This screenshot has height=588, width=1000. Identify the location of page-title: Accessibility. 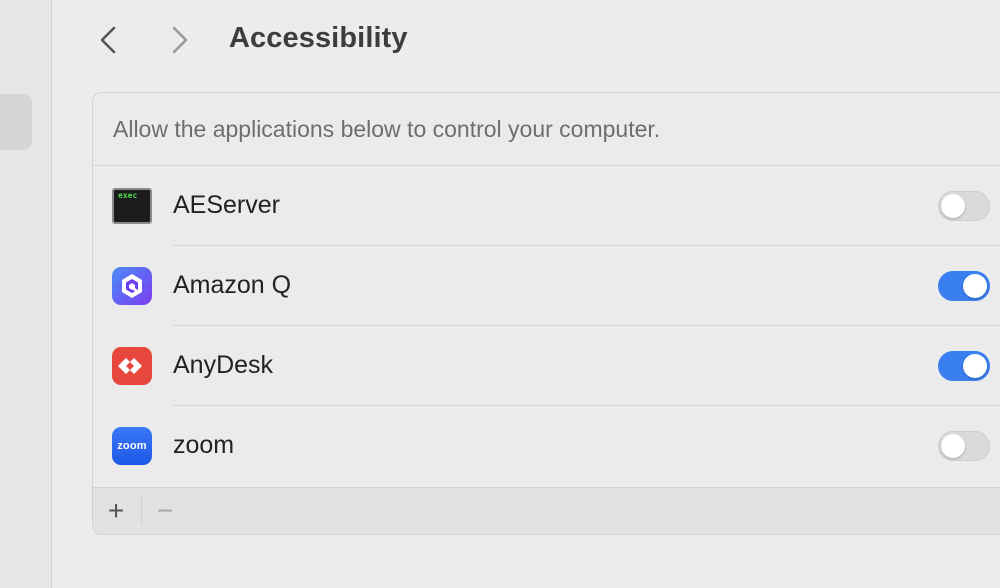
(318, 38).